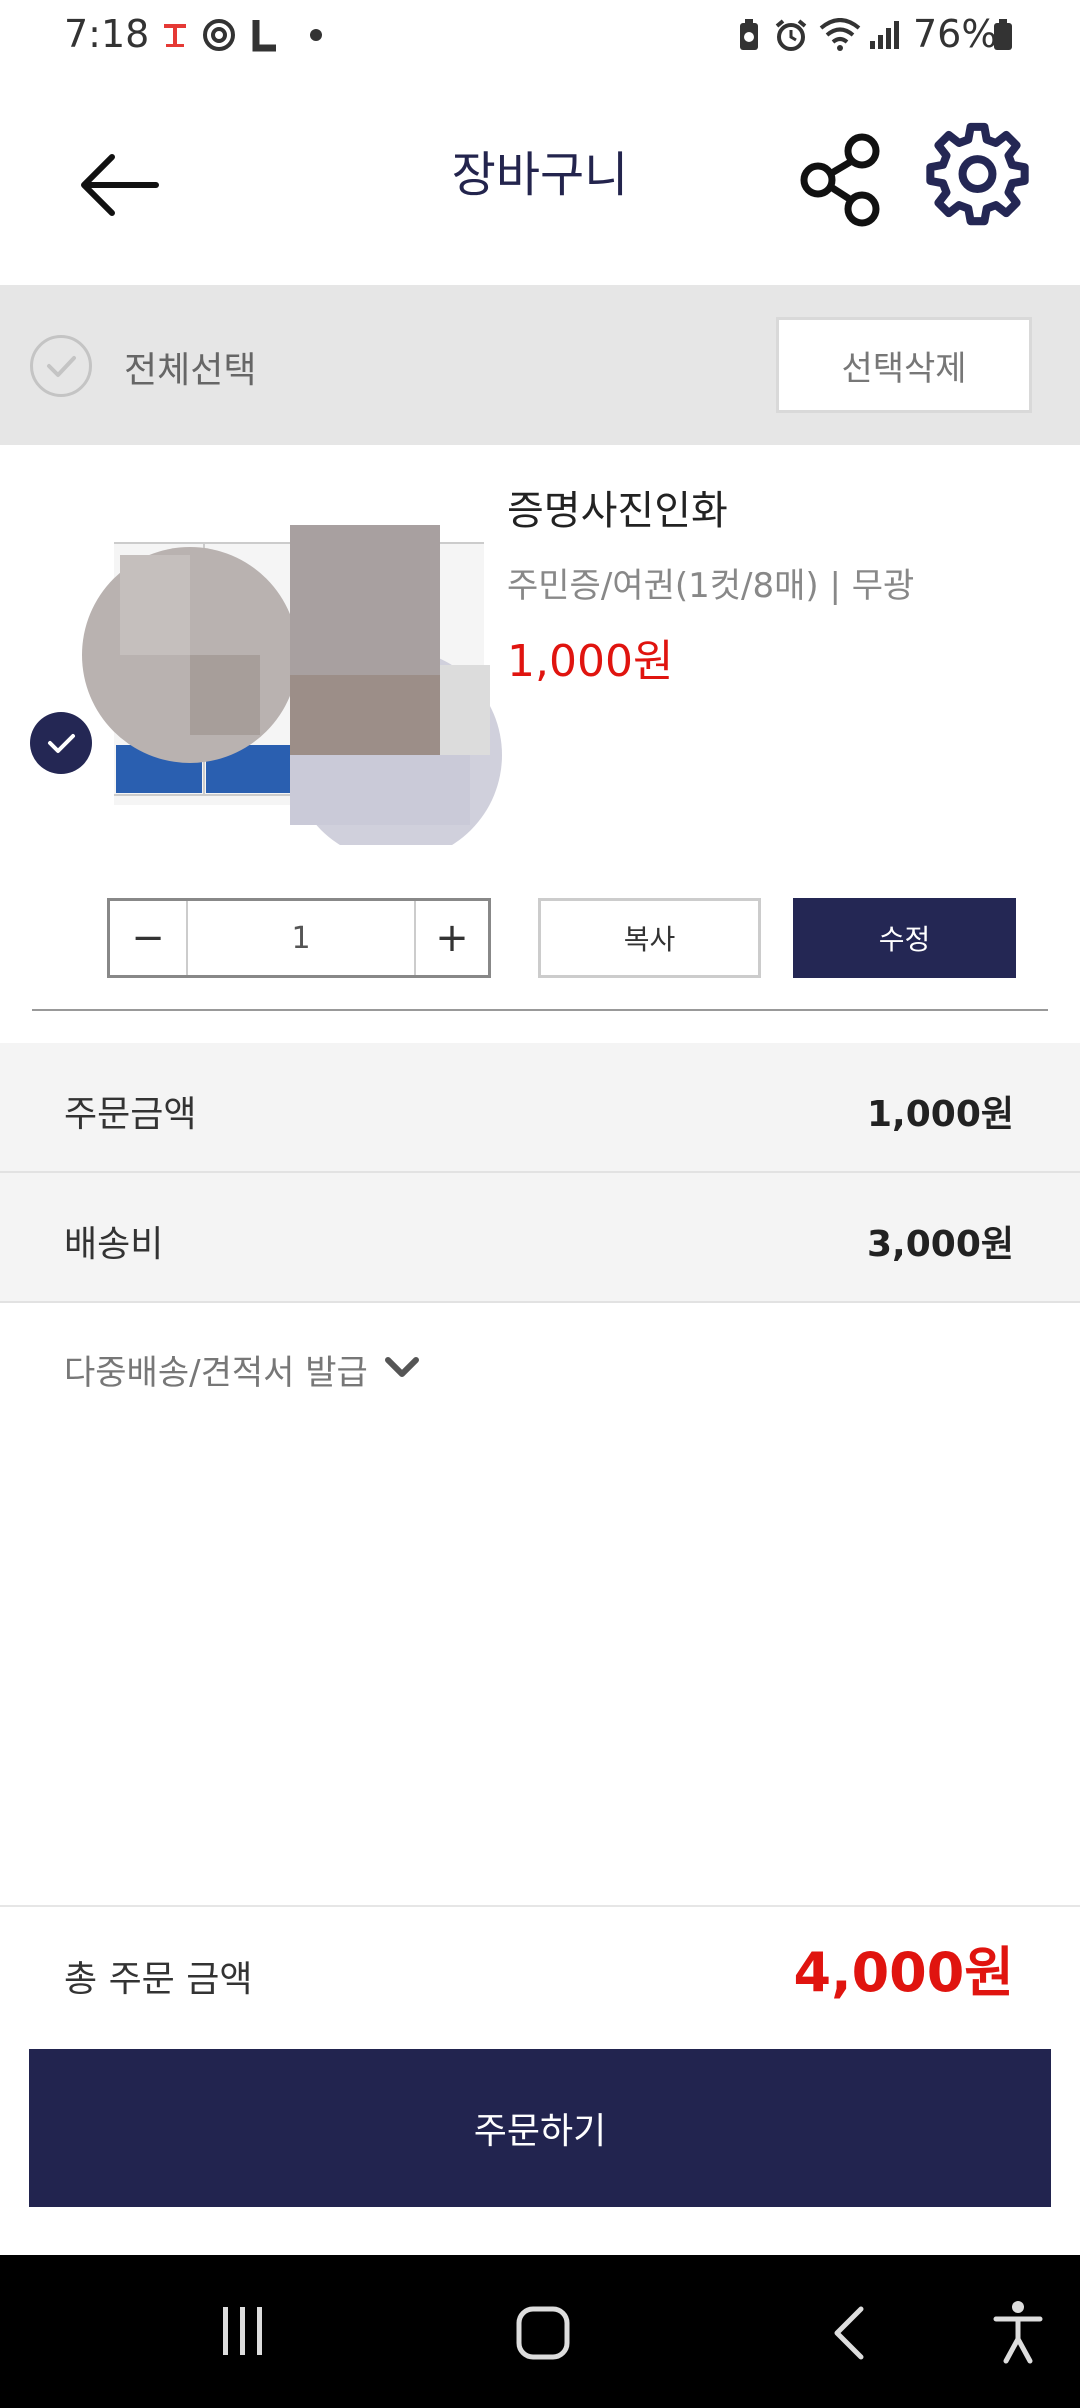  What do you see at coordinates (940, 1114) in the screenshot?
I see `order-amount-value: 1,000원` at bounding box center [940, 1114].